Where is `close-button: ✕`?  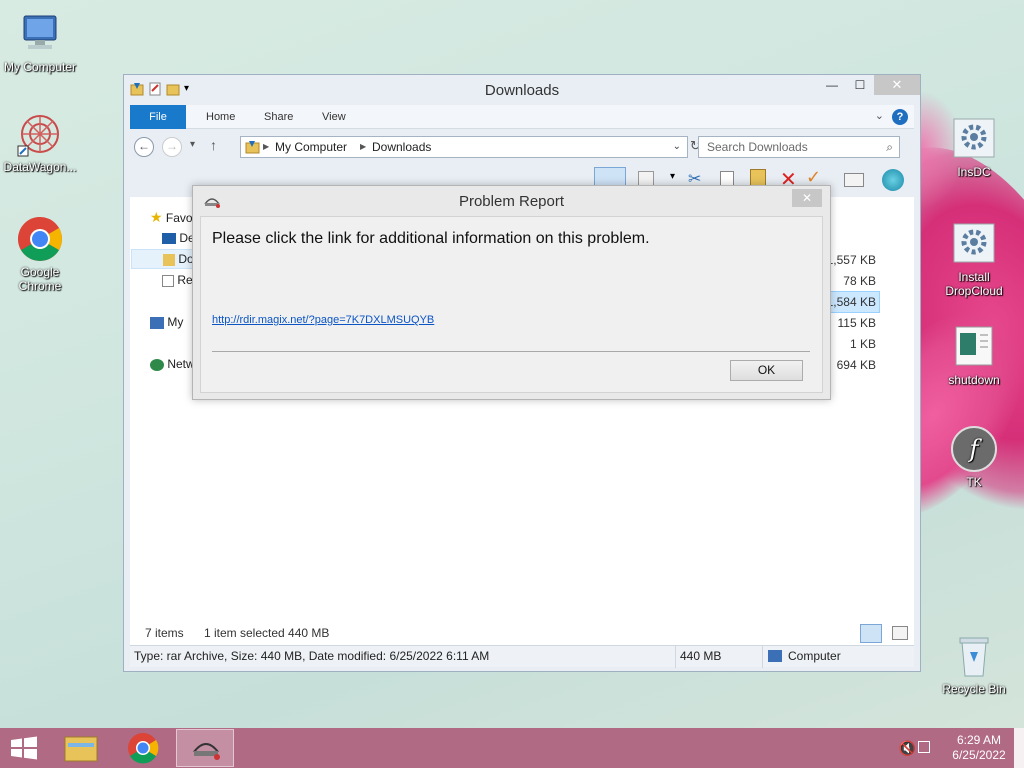 close-button: ✕ is located at coordinates (897, 85).